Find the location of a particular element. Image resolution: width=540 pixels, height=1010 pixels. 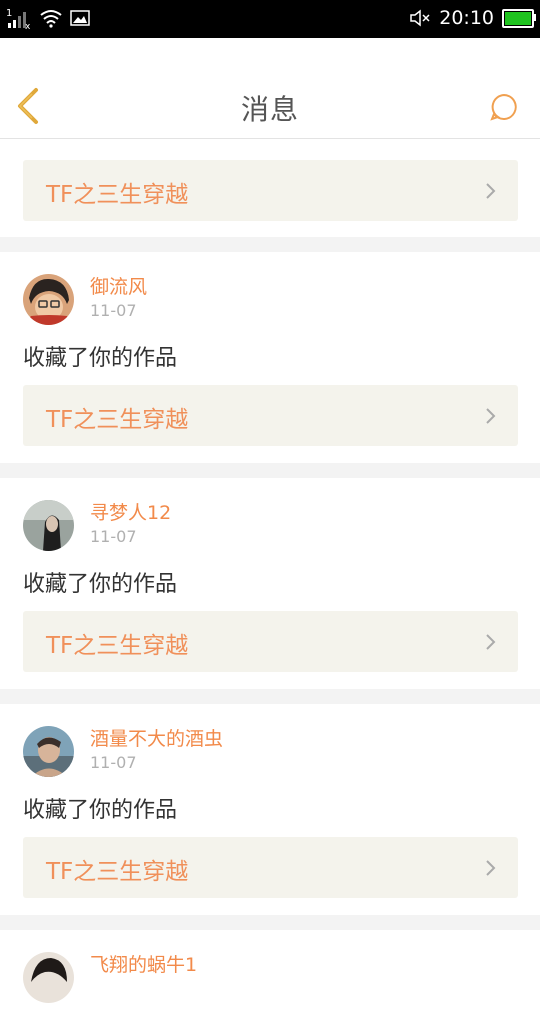

battery-icon is located at coordinates (519, 18).